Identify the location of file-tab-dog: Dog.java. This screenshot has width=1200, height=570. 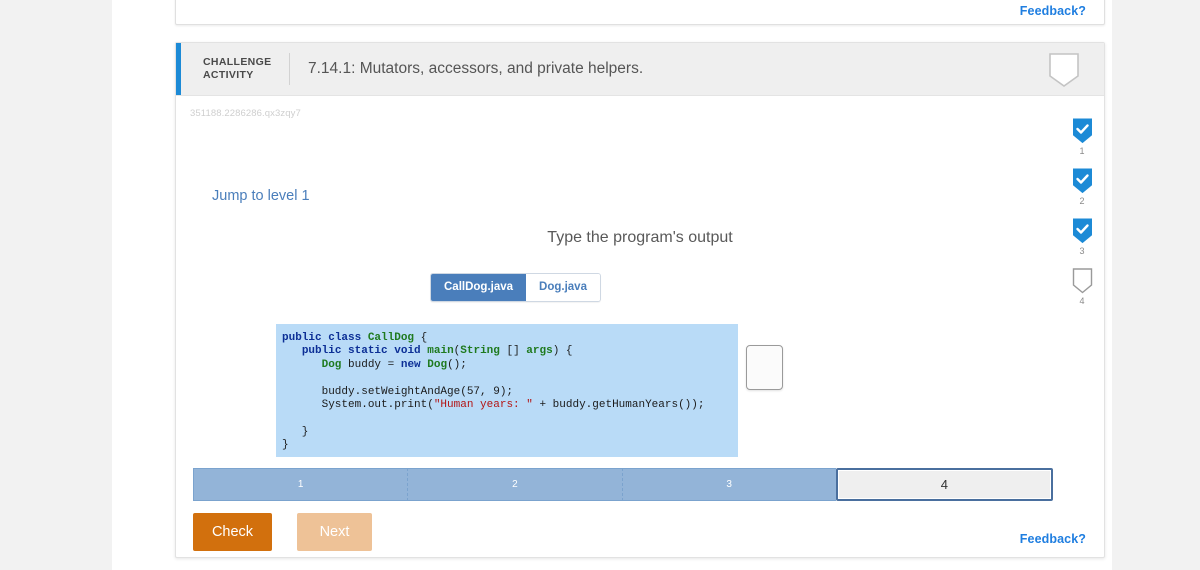
(563, 287).